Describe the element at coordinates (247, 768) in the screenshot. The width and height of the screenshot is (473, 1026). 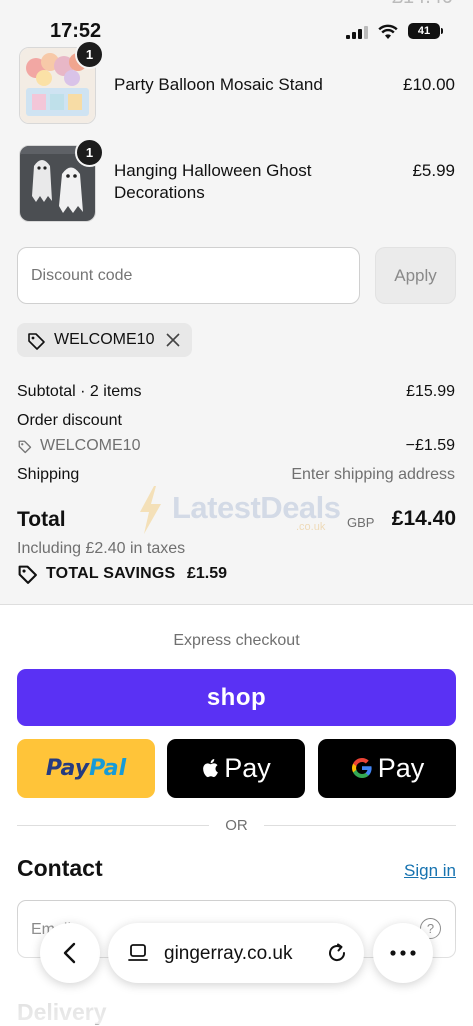
I see `apple-pay-label: Pay` at that location.